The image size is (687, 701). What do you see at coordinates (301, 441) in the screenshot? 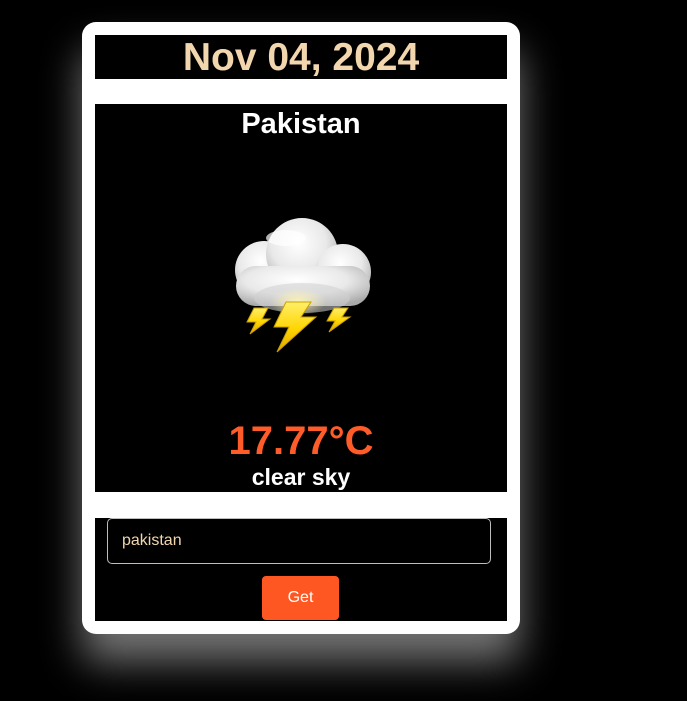
I see `temperature-value: 17.77°C` at bounding box center [301, 441].